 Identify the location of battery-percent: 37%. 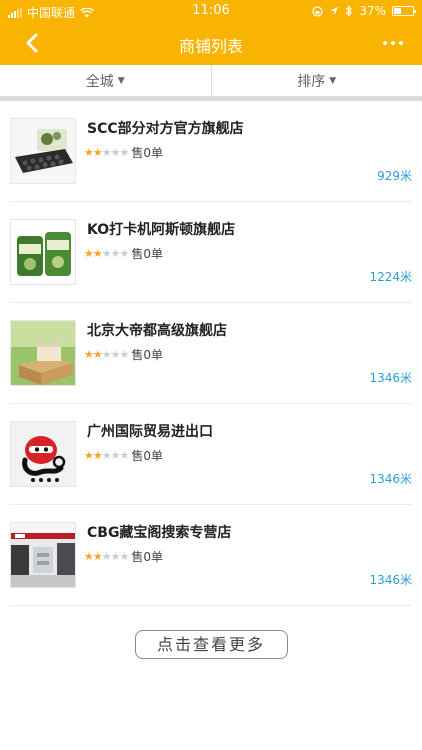
(372, 11).